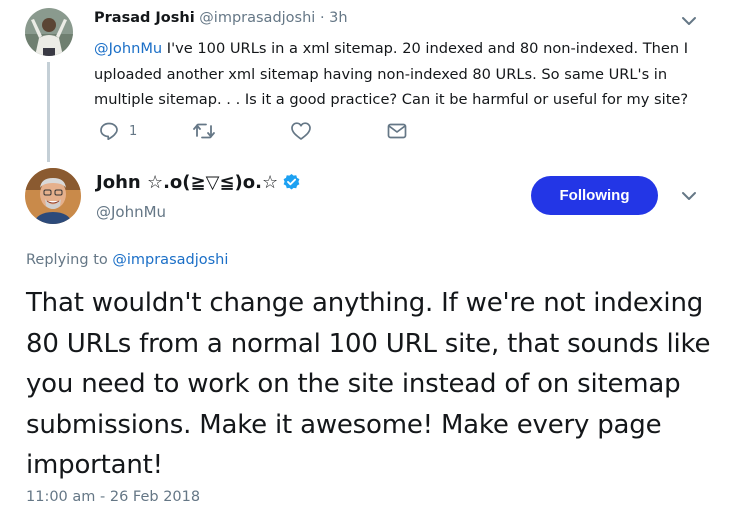 The image size is (737, 515). I want to click on thread-connector-line, so click(48, 112).